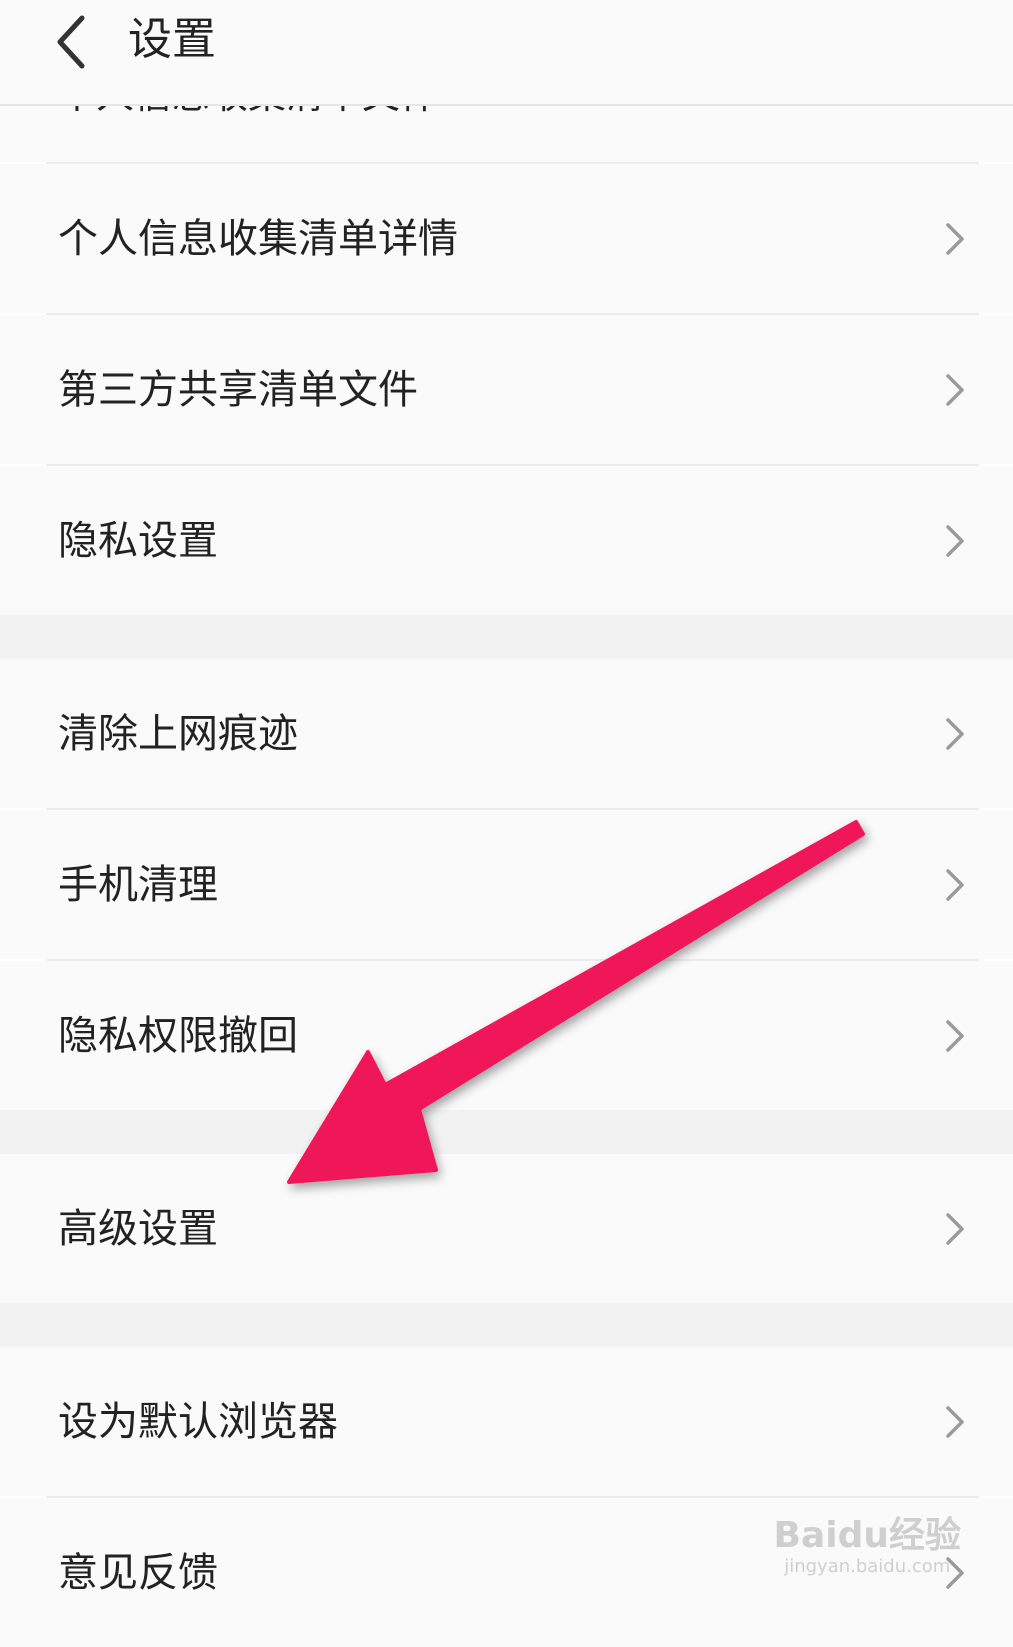  I want to click on settings-item-advanced-settings: 高级设置, so click(506, 1228).